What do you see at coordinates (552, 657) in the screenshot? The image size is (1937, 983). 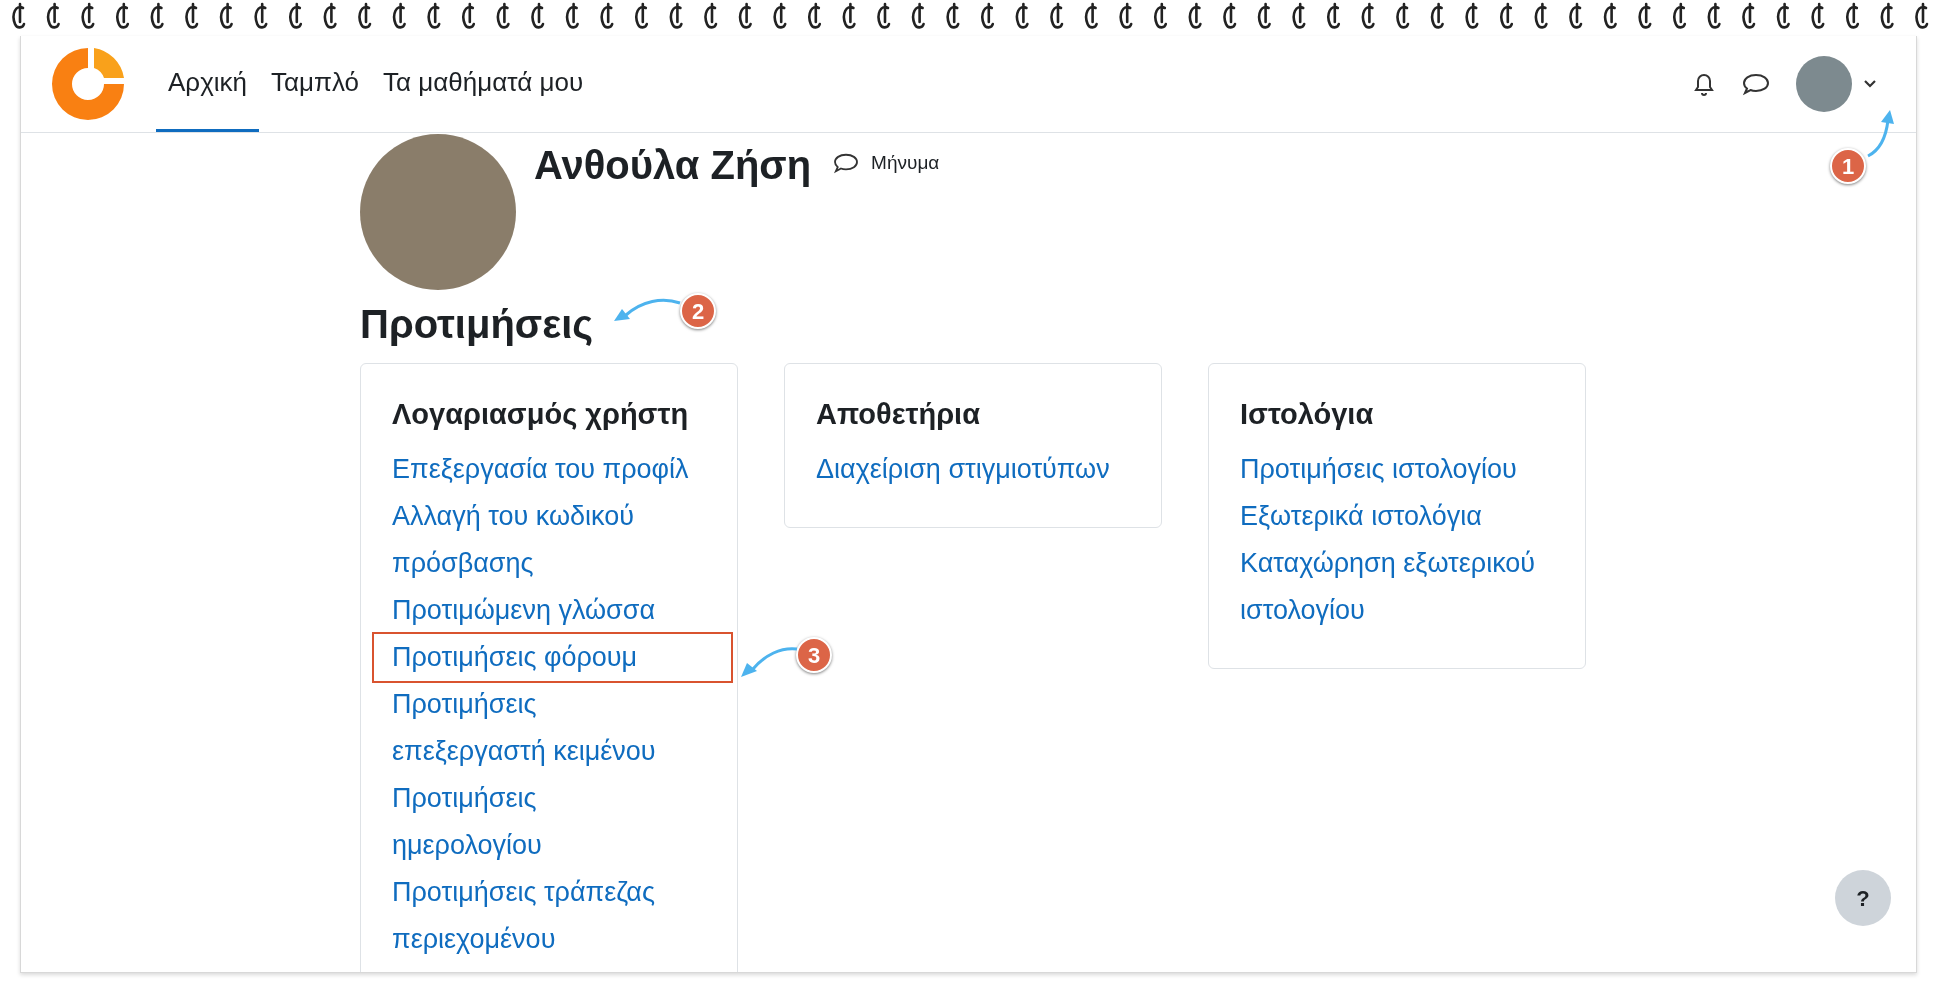 I see `preference-link: Προτιμήσεις φόρουμ` at bounding box center [552, 657].